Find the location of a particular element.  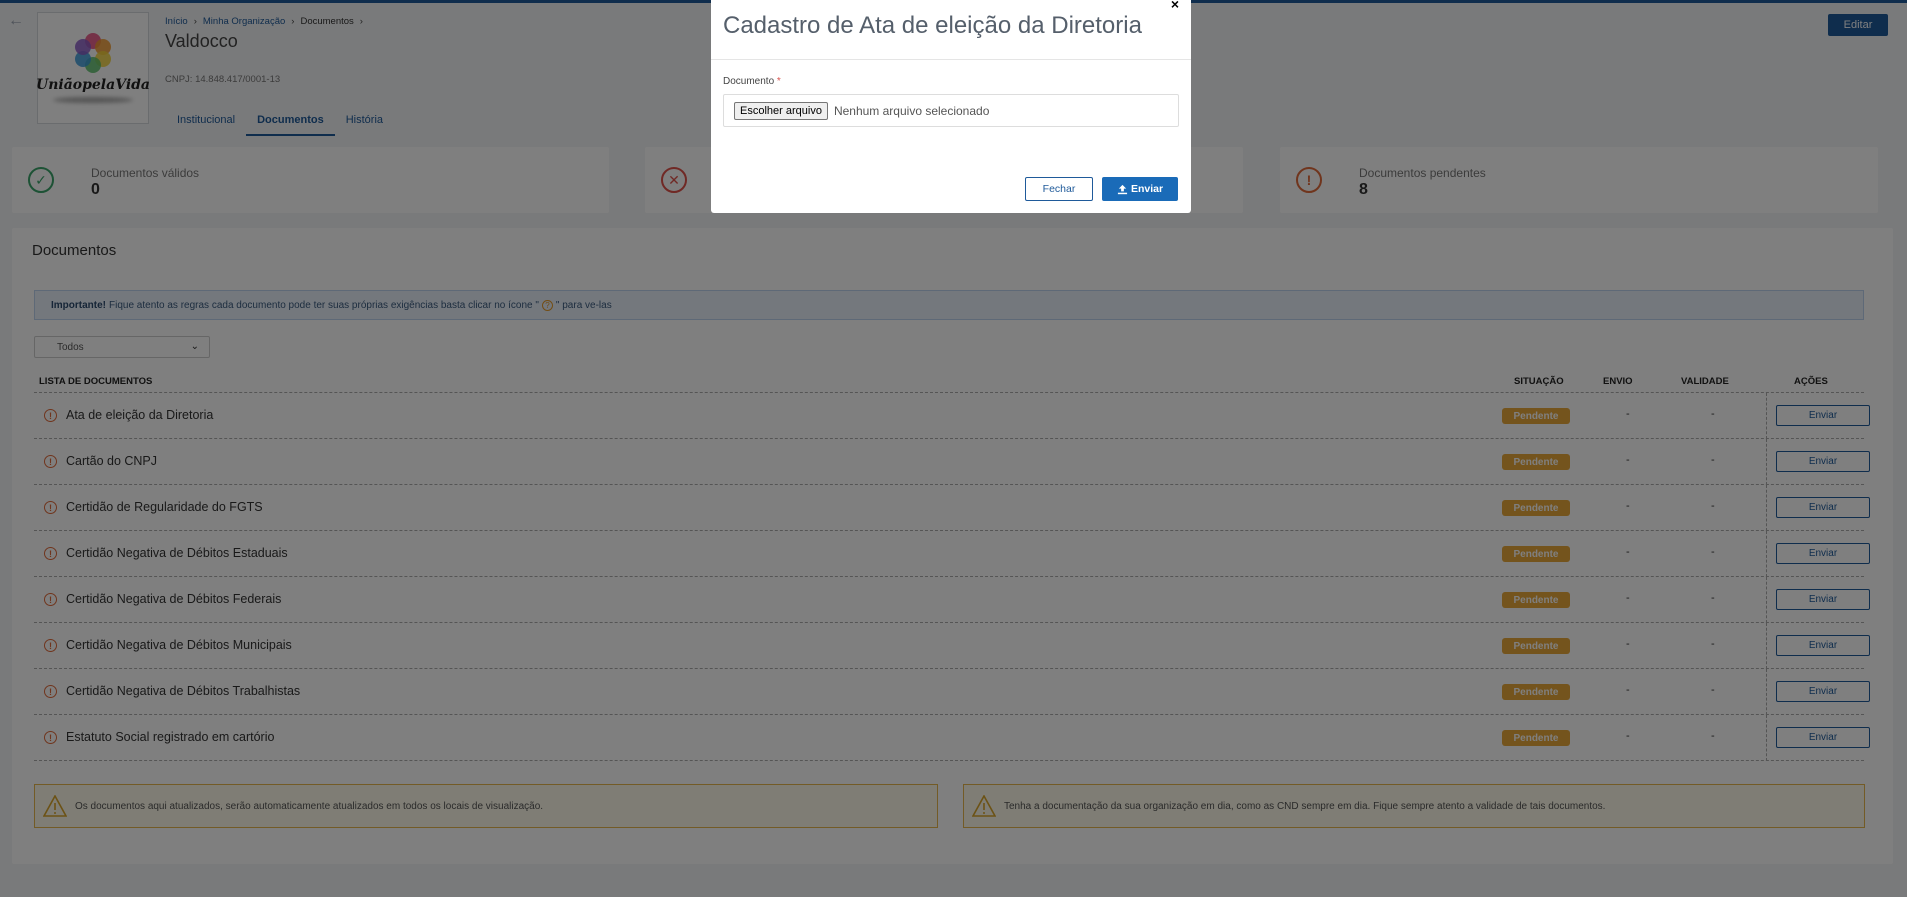

send-button: Enviar is located at coordinates (1140, 189).